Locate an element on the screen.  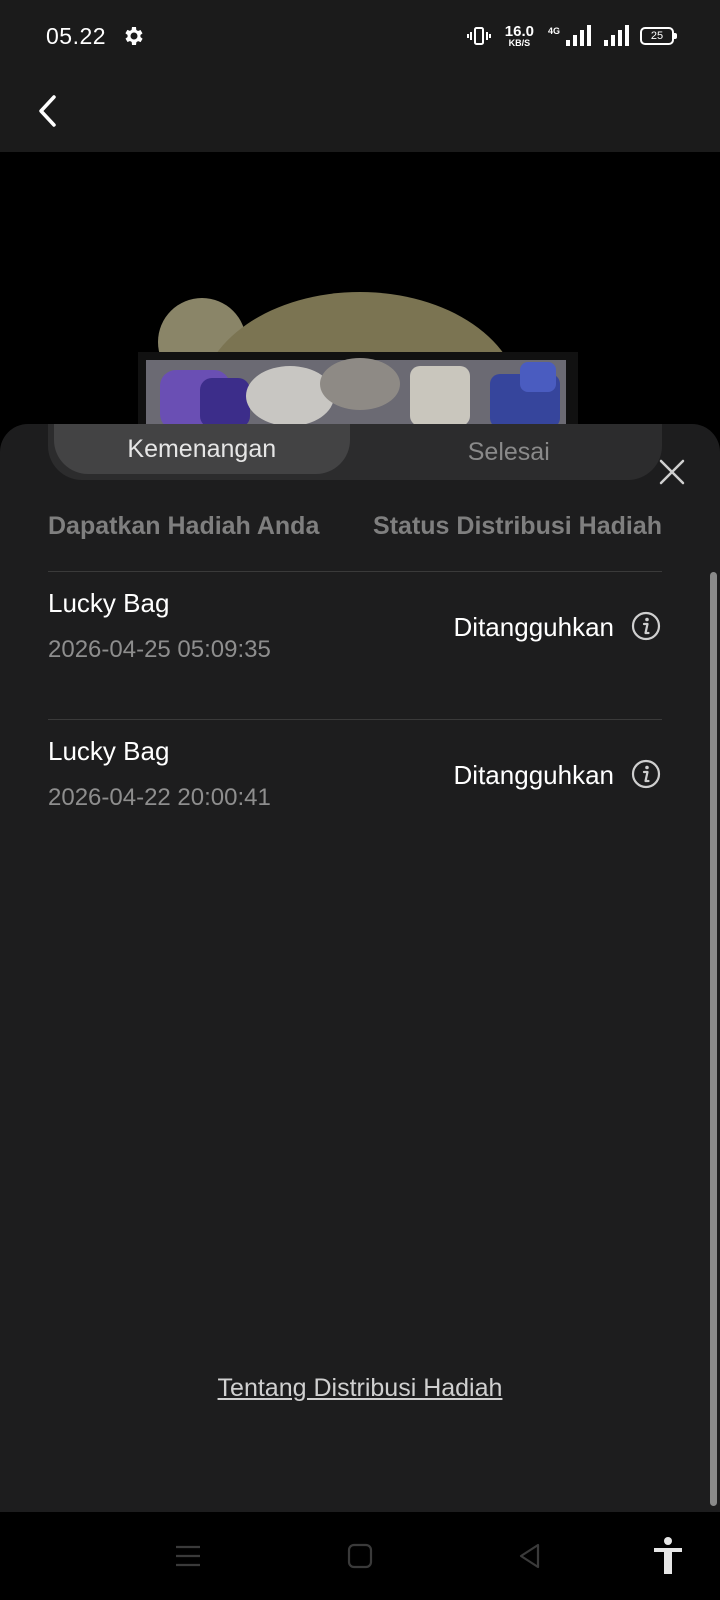
status-time: 05.22 is located at coordinates (76, 35).